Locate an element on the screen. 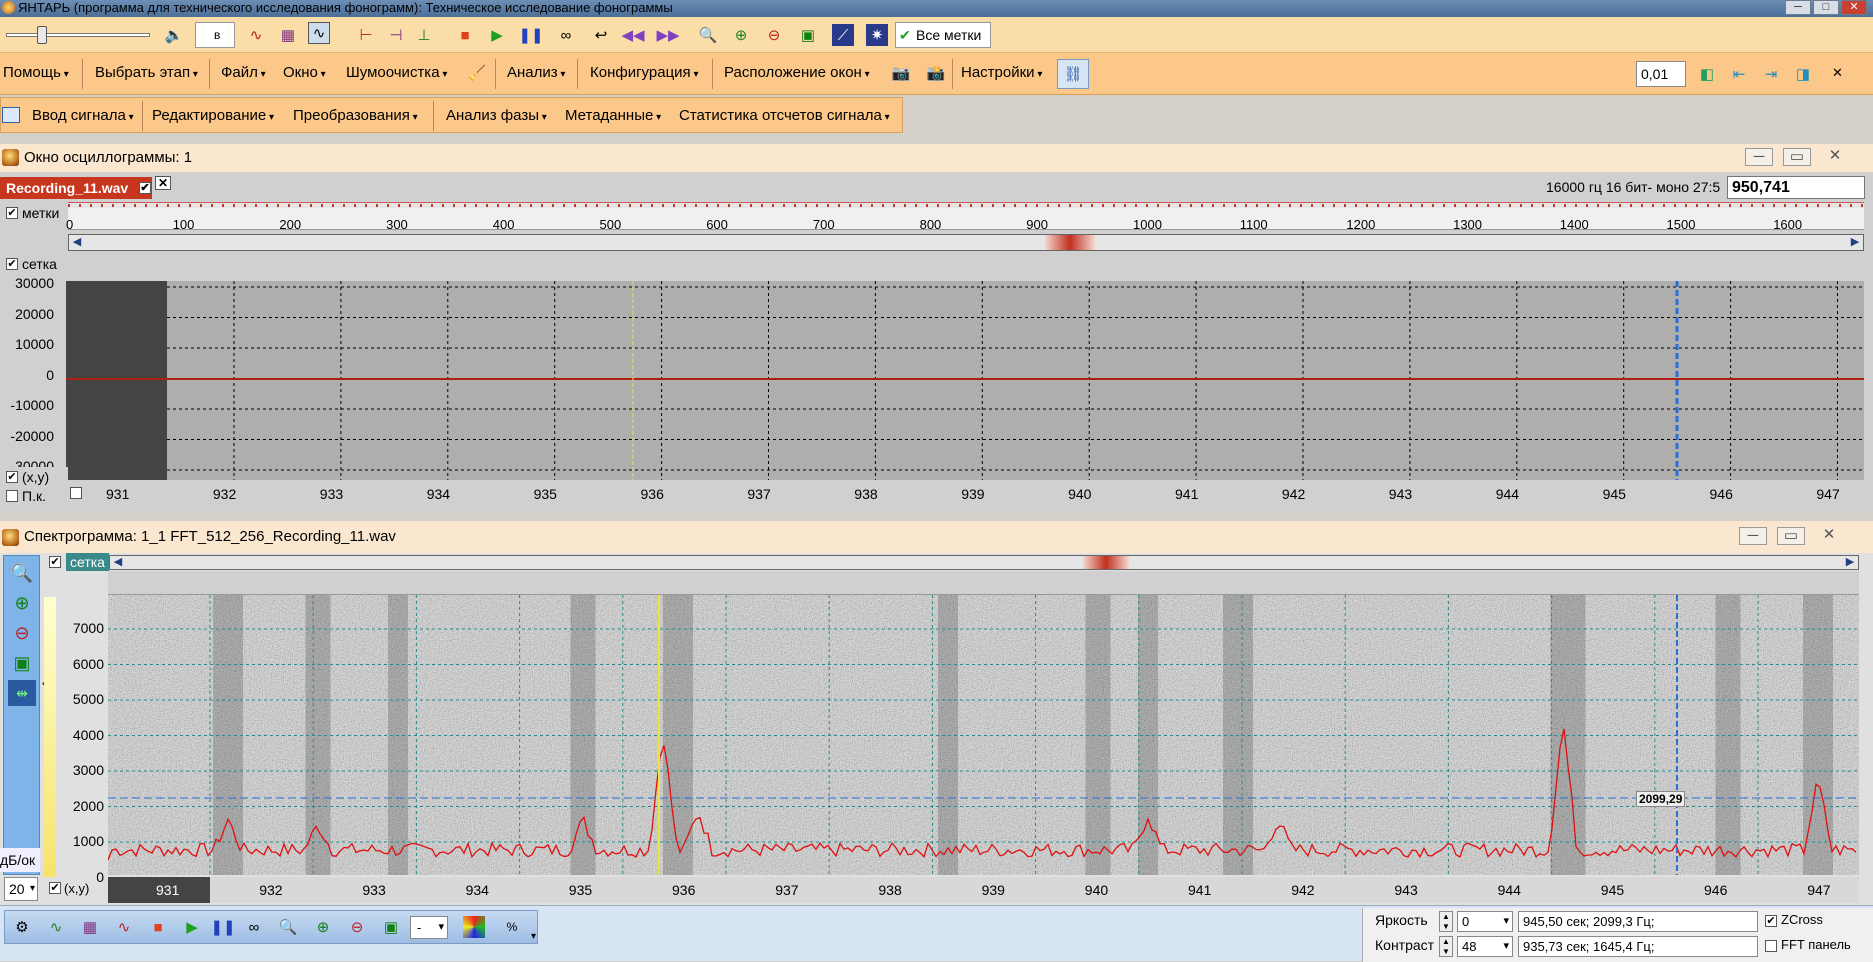 This screenshot has width=1873, height=962. step-forward-icon: ⇥ is located at coordinates (1771, 74).